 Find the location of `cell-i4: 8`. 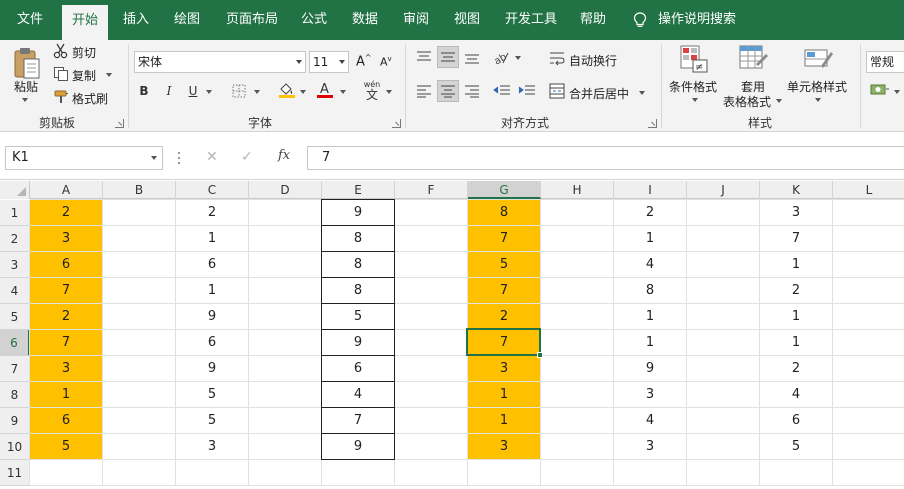

cell-i4: 8 is located at coordinates (650, 290).